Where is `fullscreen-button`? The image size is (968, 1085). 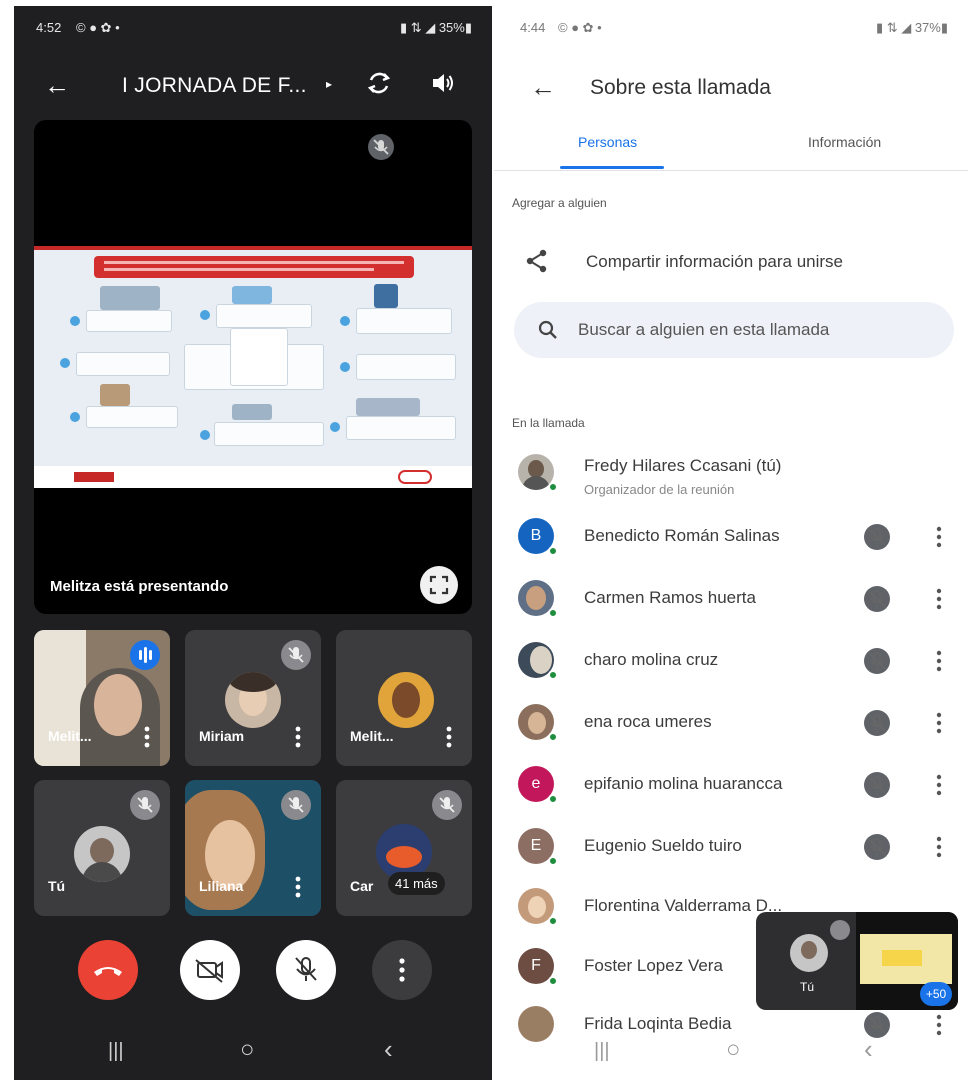 fullscreen-button is located at coordinates (439, 585).